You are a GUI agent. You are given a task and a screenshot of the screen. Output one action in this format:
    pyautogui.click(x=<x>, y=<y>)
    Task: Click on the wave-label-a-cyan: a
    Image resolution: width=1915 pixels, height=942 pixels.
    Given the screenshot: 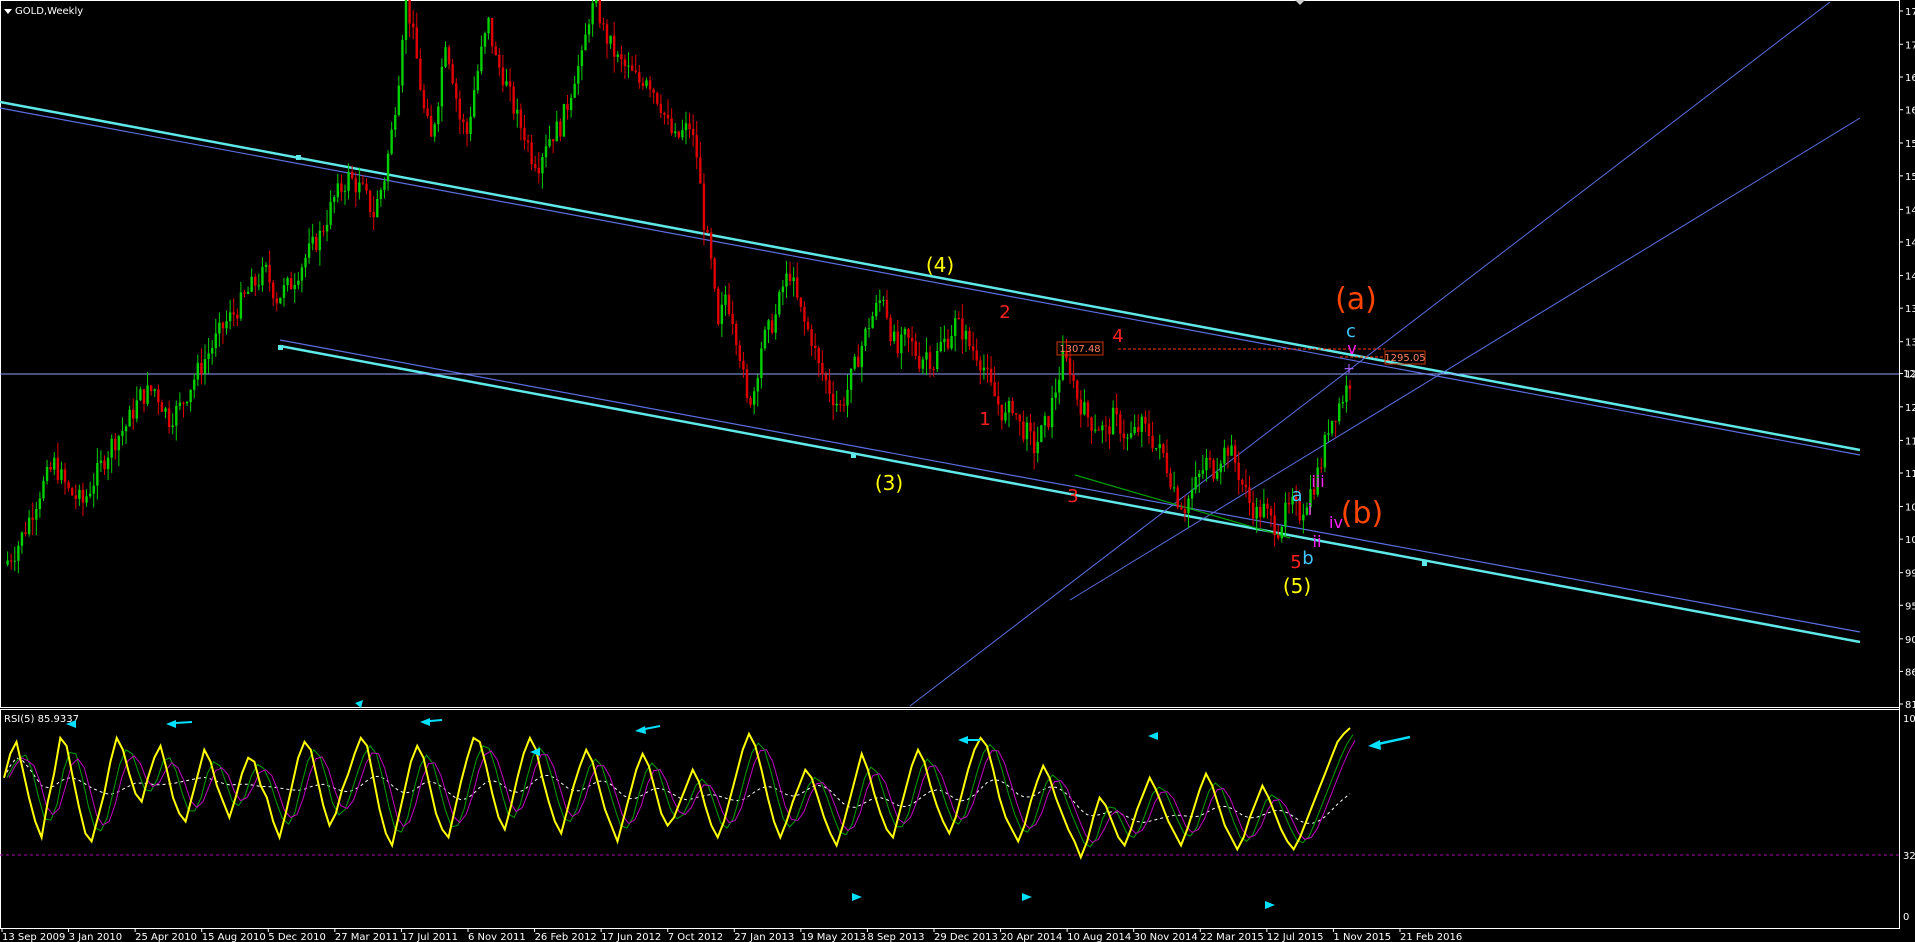 What is the action you would take?
    pyautogui.click(x=1296, y=495)
    